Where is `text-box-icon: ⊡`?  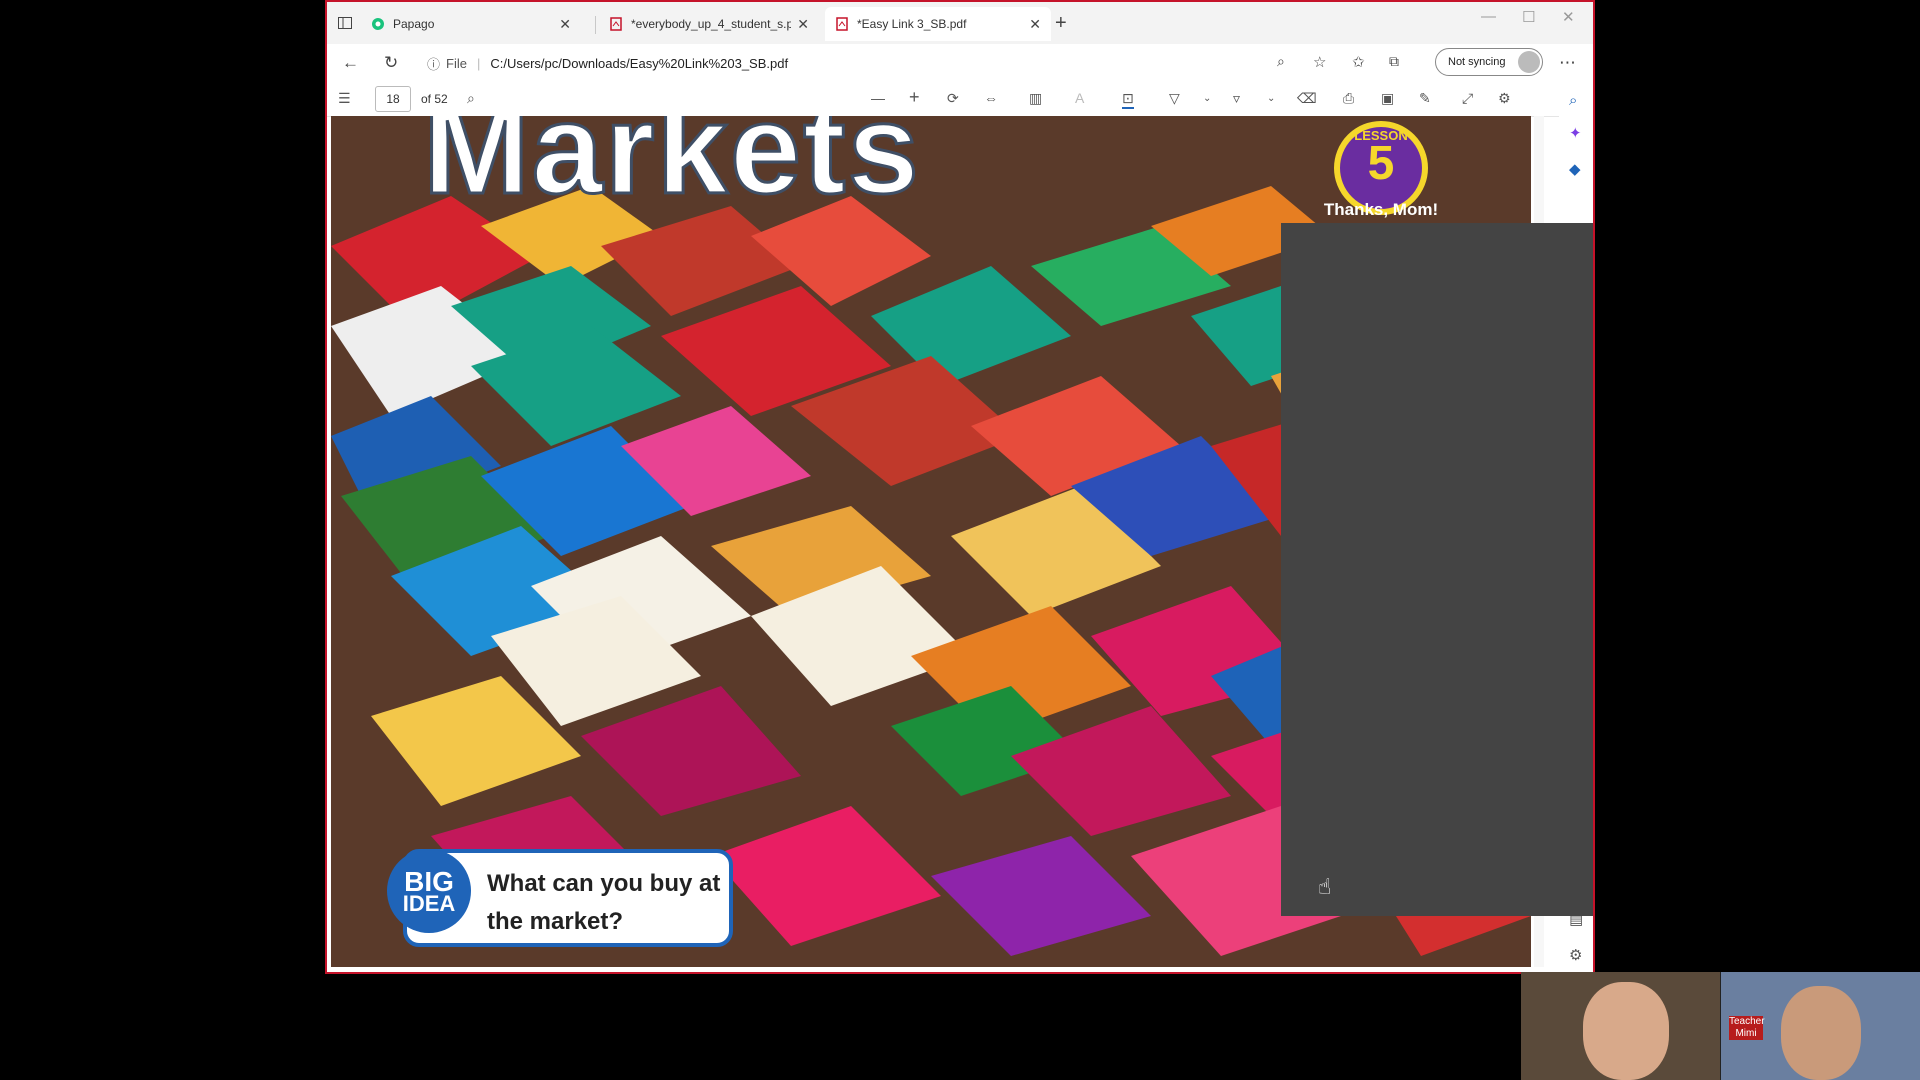
text-box-icon: ⊡ is located at coordinates (1128, 99).